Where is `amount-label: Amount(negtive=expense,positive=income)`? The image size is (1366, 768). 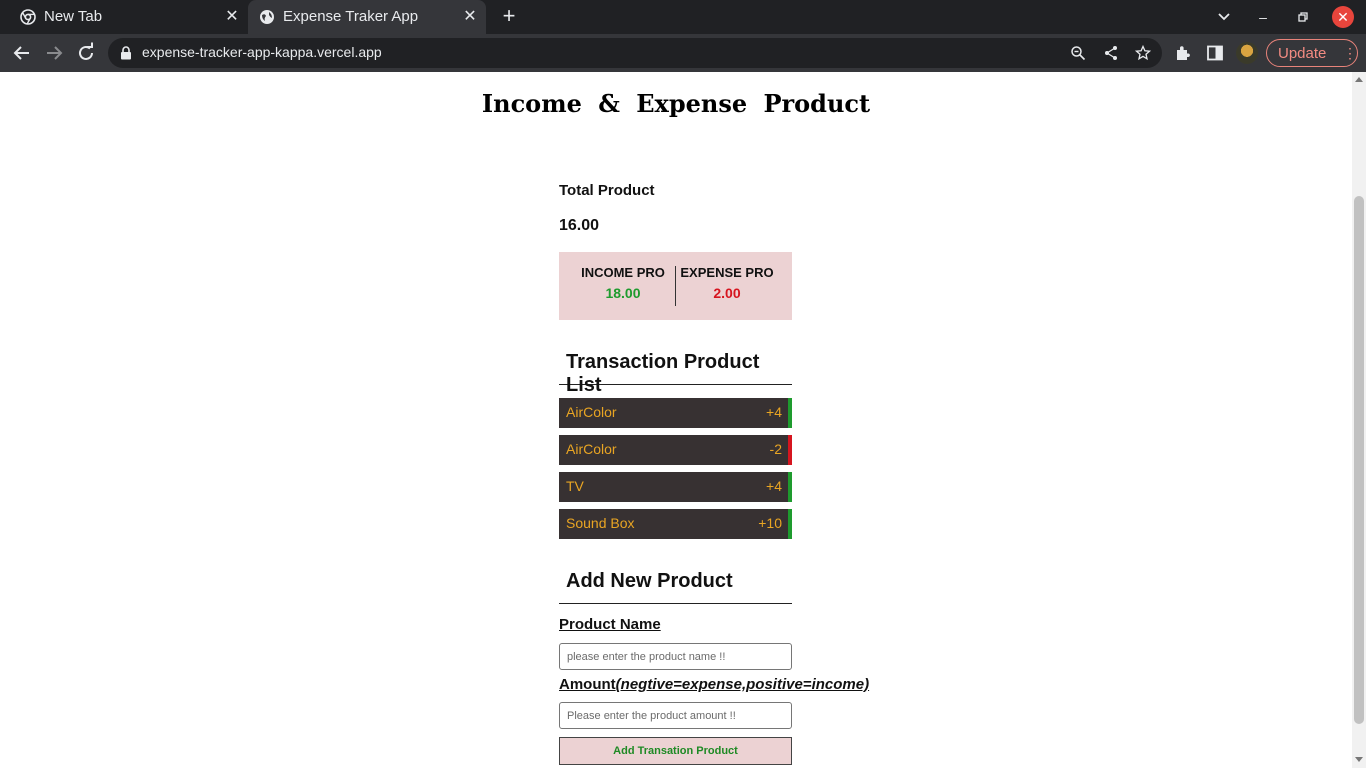 amount-label: Amount(negtive=expense,positive=income) is located at coordinates (714, 684).